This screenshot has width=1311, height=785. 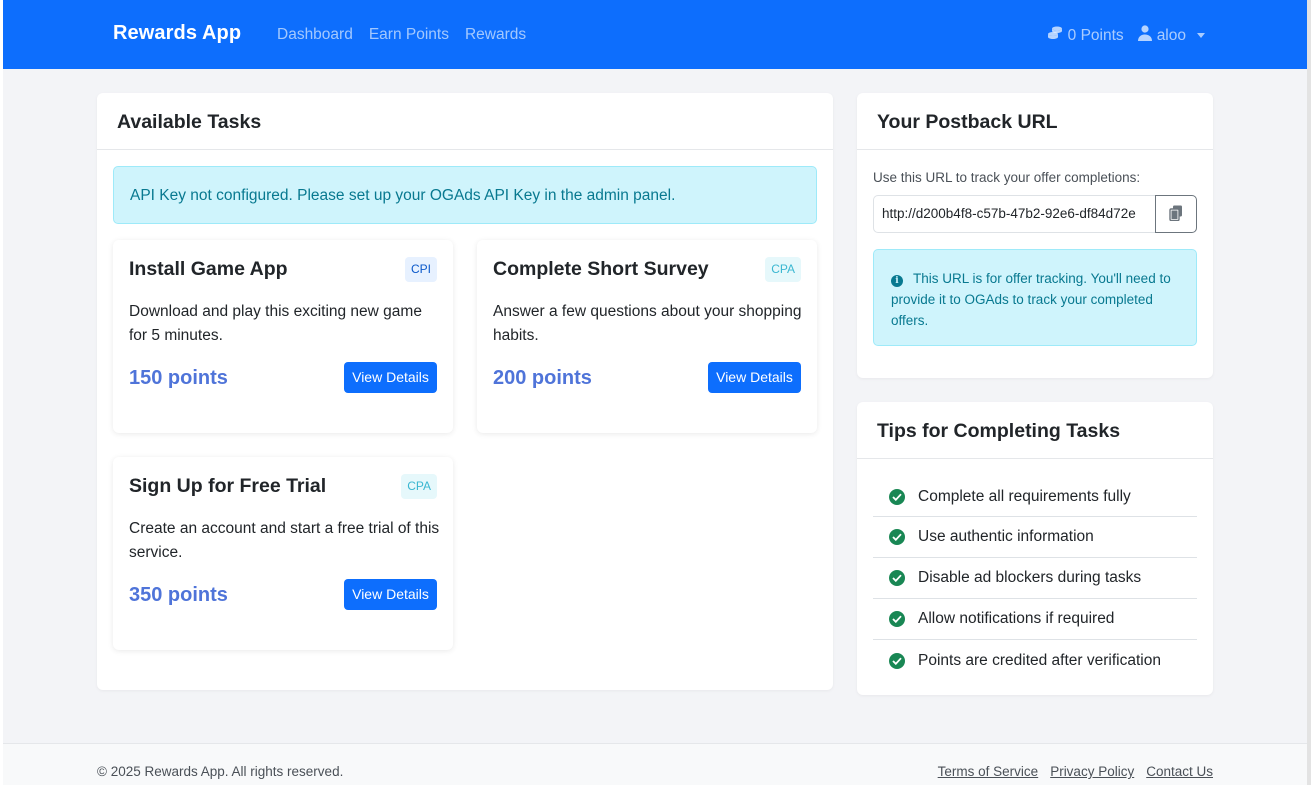 What do you see at coordinates (1201, 35) in the screenshot?
I see `chevron-down-icon` at bounding box center [1201, 35].